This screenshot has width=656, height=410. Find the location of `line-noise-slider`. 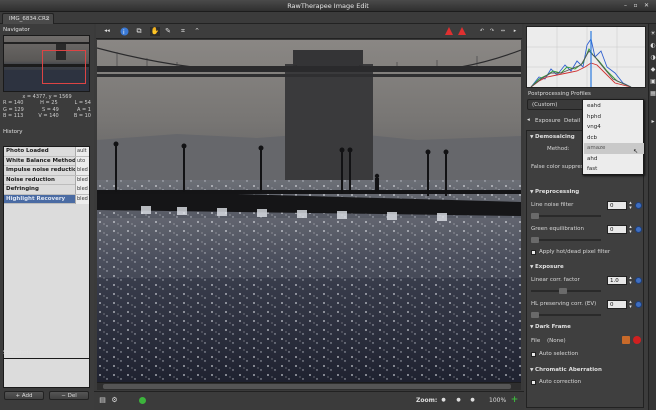

line-noise-slider is located at coordinates (566, 216).